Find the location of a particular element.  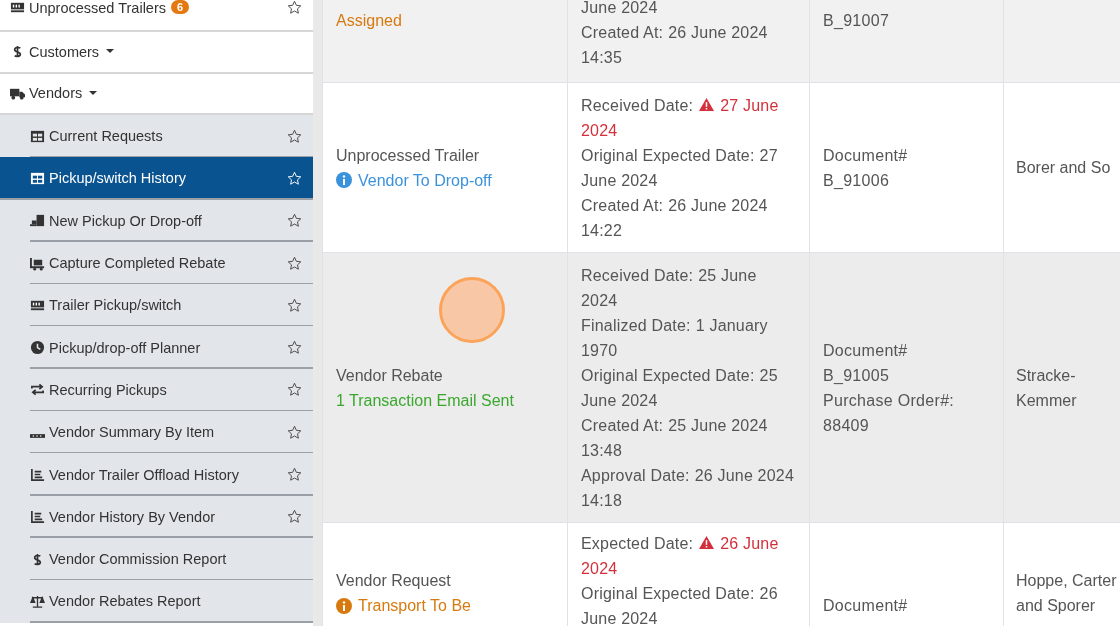

item-label: Capture Completed Rebate is located at coordinates (137, 263).